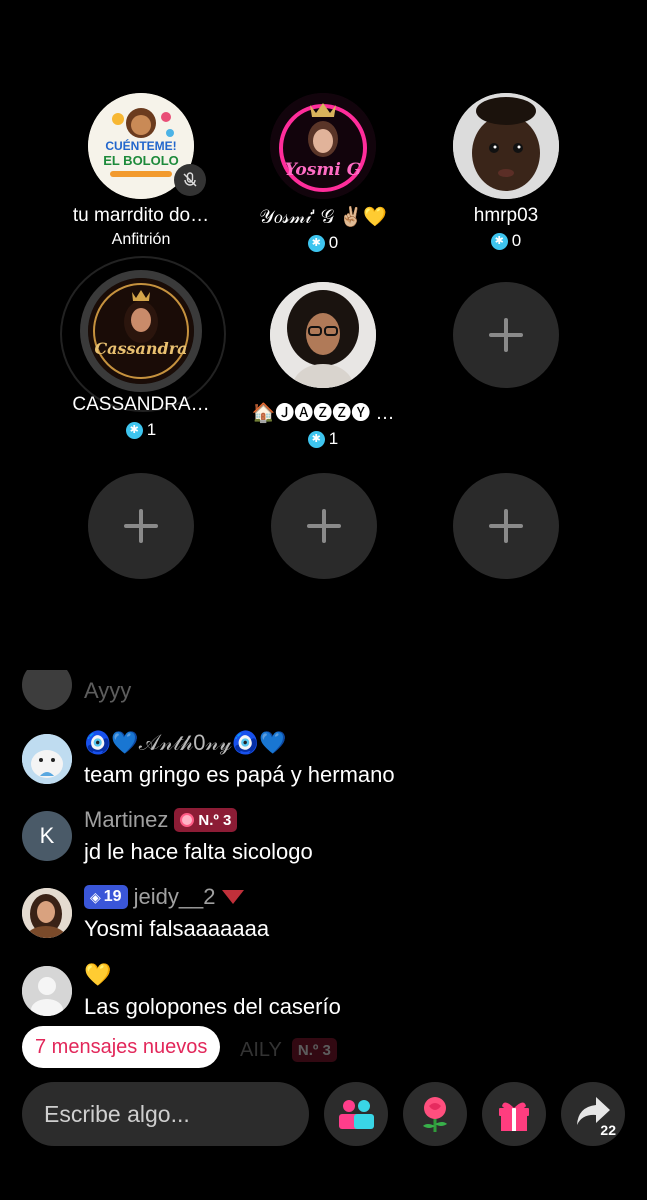 The image size is (647, 1200). What do you see at coordinates (212, 1006) in the screenshot?
I see `chat-text: Las golopones del caserío` at bounding box center [212, 1006].